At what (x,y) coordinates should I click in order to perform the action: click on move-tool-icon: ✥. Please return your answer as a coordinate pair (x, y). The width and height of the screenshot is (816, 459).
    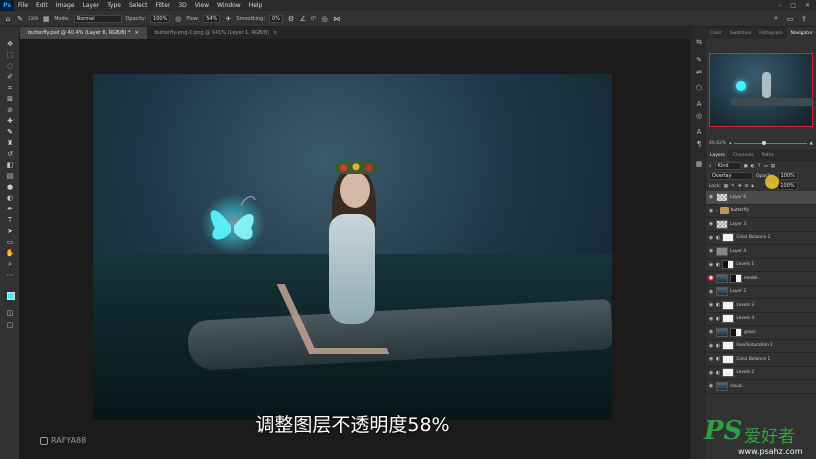
    Looking at the image, I should click on (10, 44).